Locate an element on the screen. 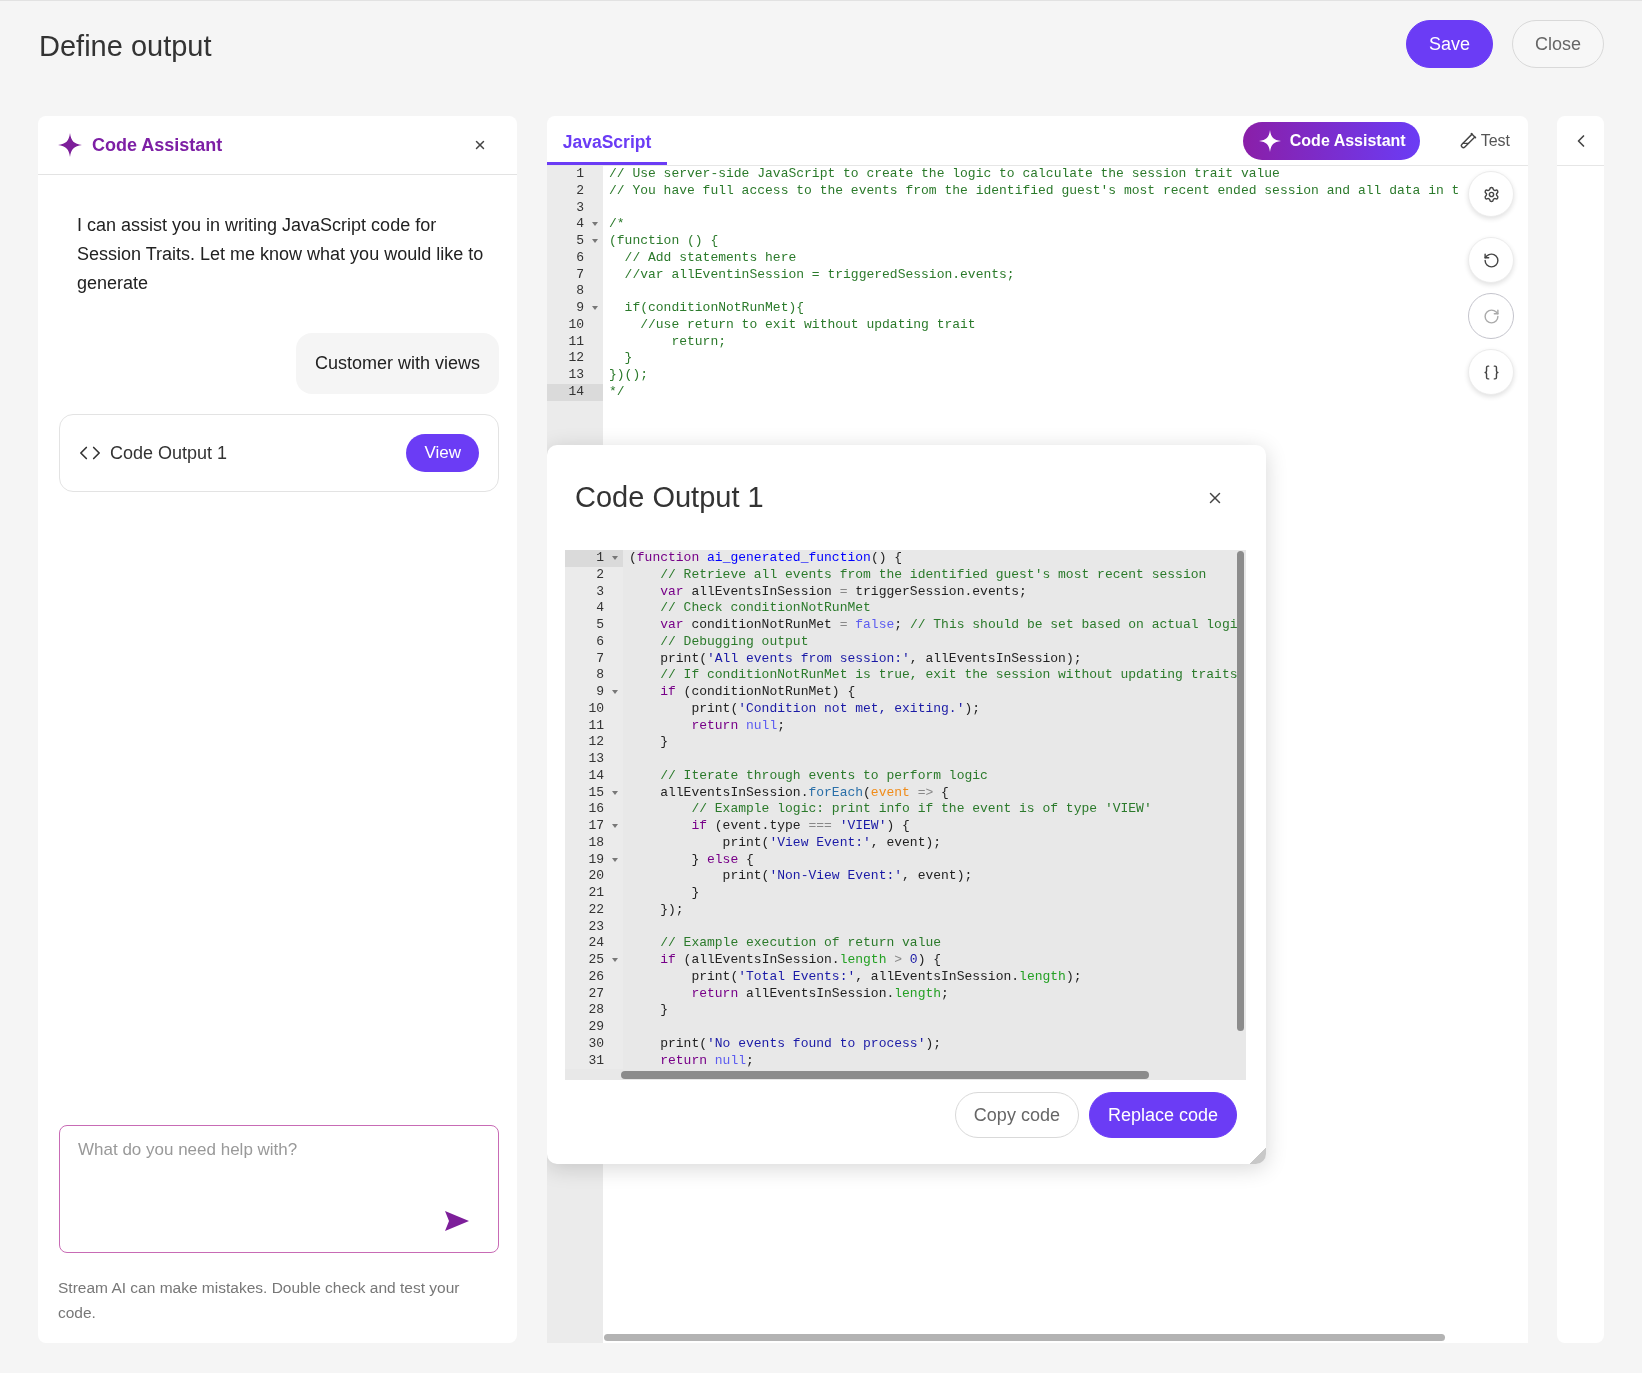  braces-button is located at coordinates (1491, 372).